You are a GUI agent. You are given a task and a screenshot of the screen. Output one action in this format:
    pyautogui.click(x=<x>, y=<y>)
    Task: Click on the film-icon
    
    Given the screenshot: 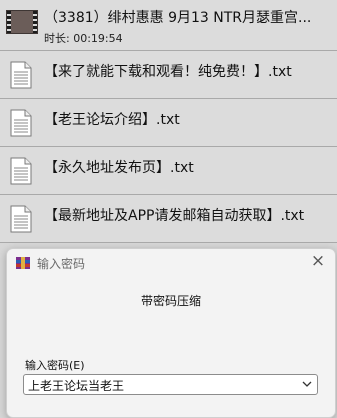 What is the action you would take?
    pyautogui.click(x=22, y=22)
    